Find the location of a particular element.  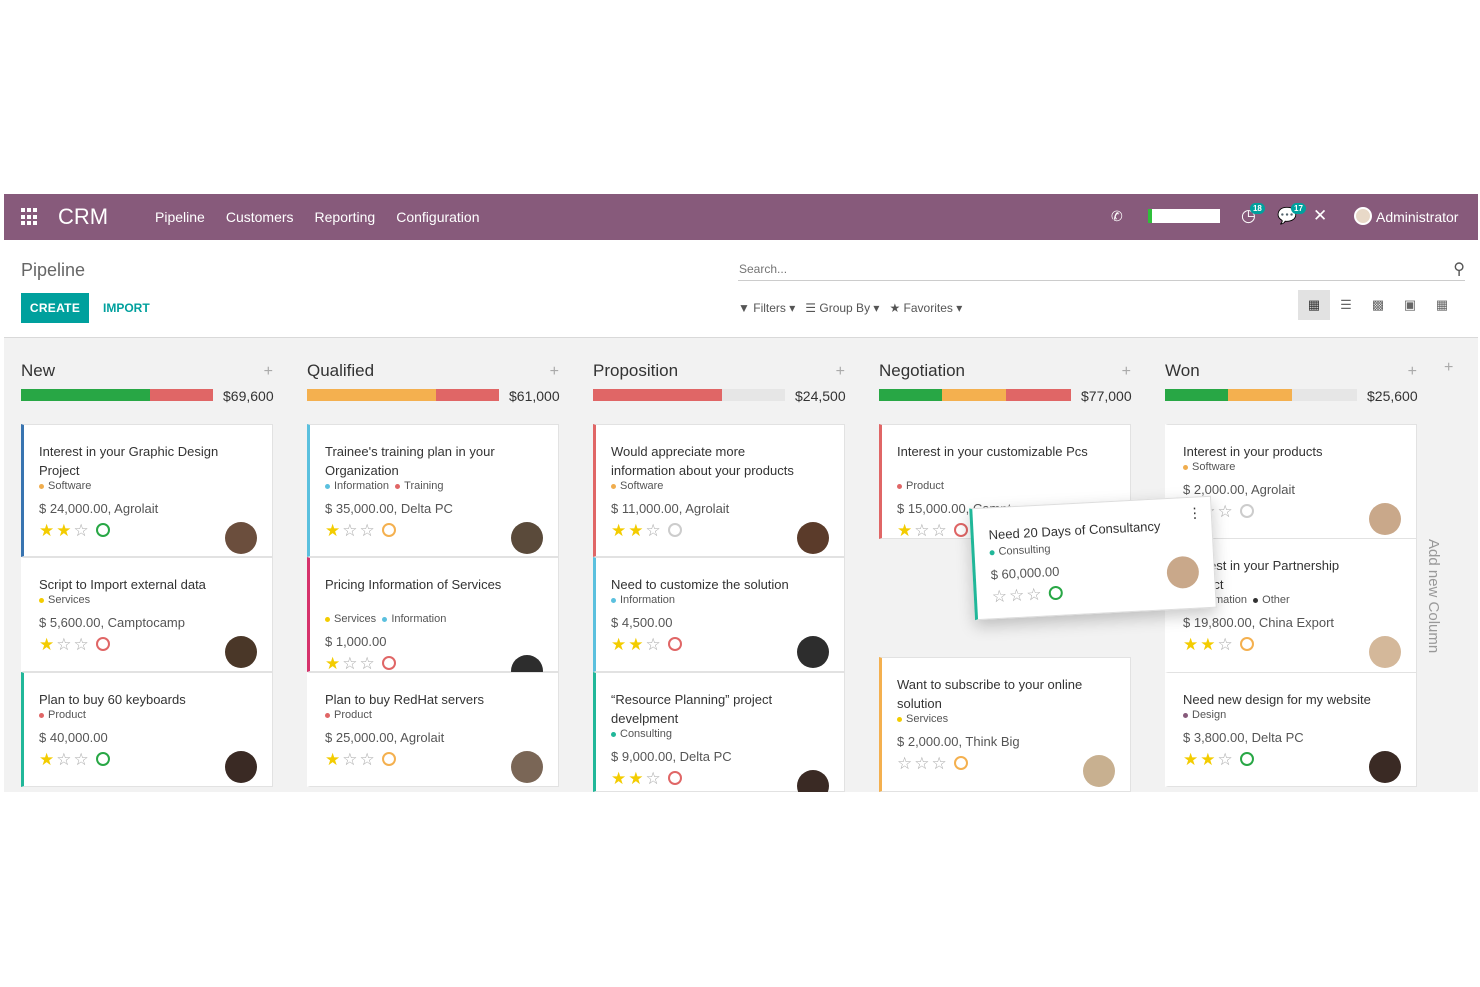

pivot-view-icon: ▦ is located at coordinates (1442, 305).